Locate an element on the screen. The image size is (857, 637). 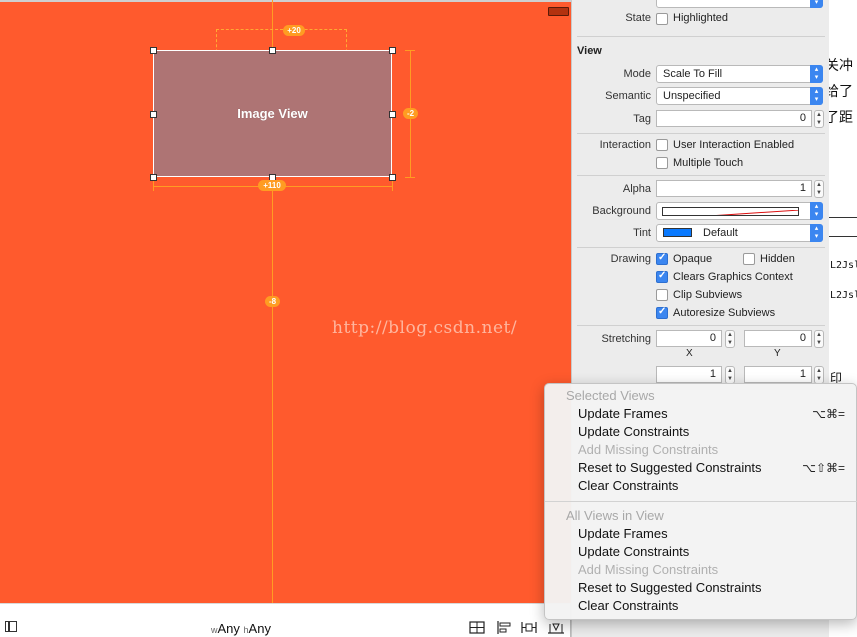
menu-item-add-missing-constraints: Add Missing Constraints is located at coordinates (701, 450).